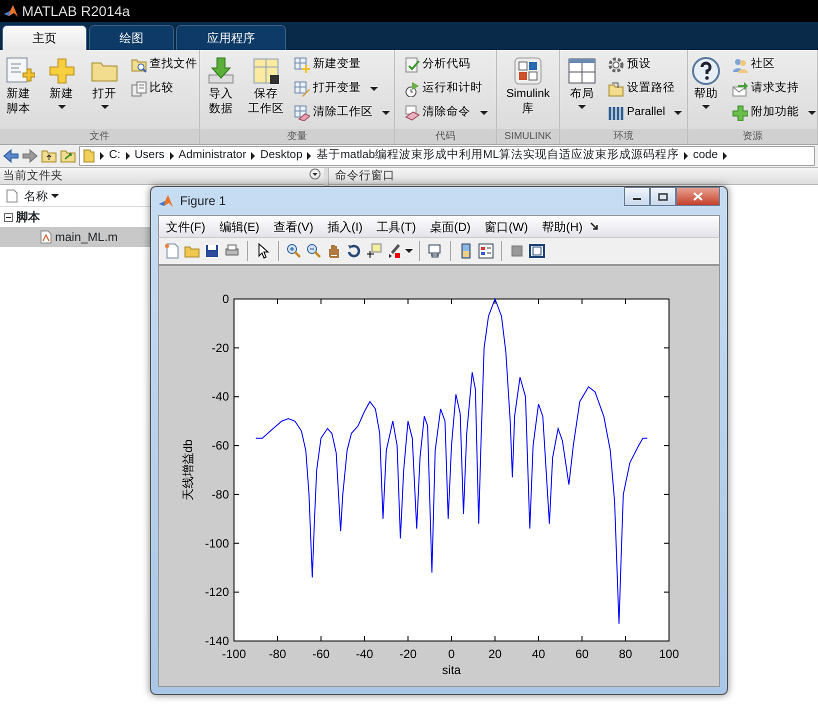  Describe the element at coordinates (104, 82) in the screenshot. I see `ribbon-button: 打开` at that location.